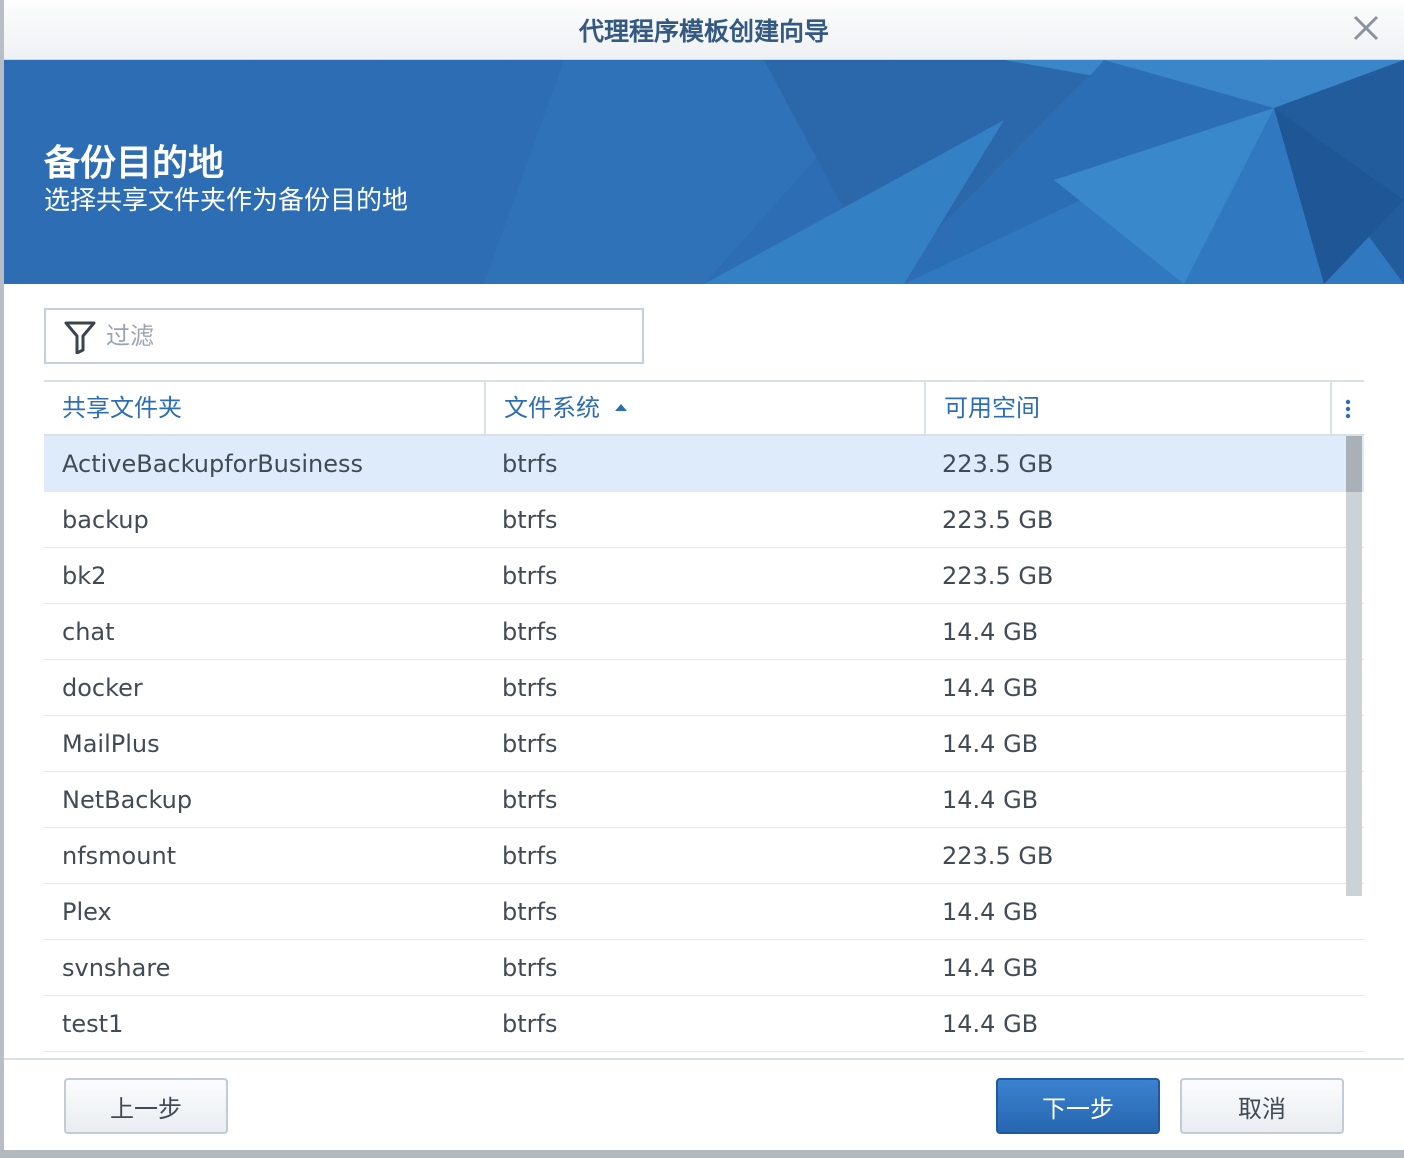  What do you see at coordinates (704, 912) in the screenshot?
I see `table-row: Plex btrfs 14.4 GB` at bounding box center [704, 912].